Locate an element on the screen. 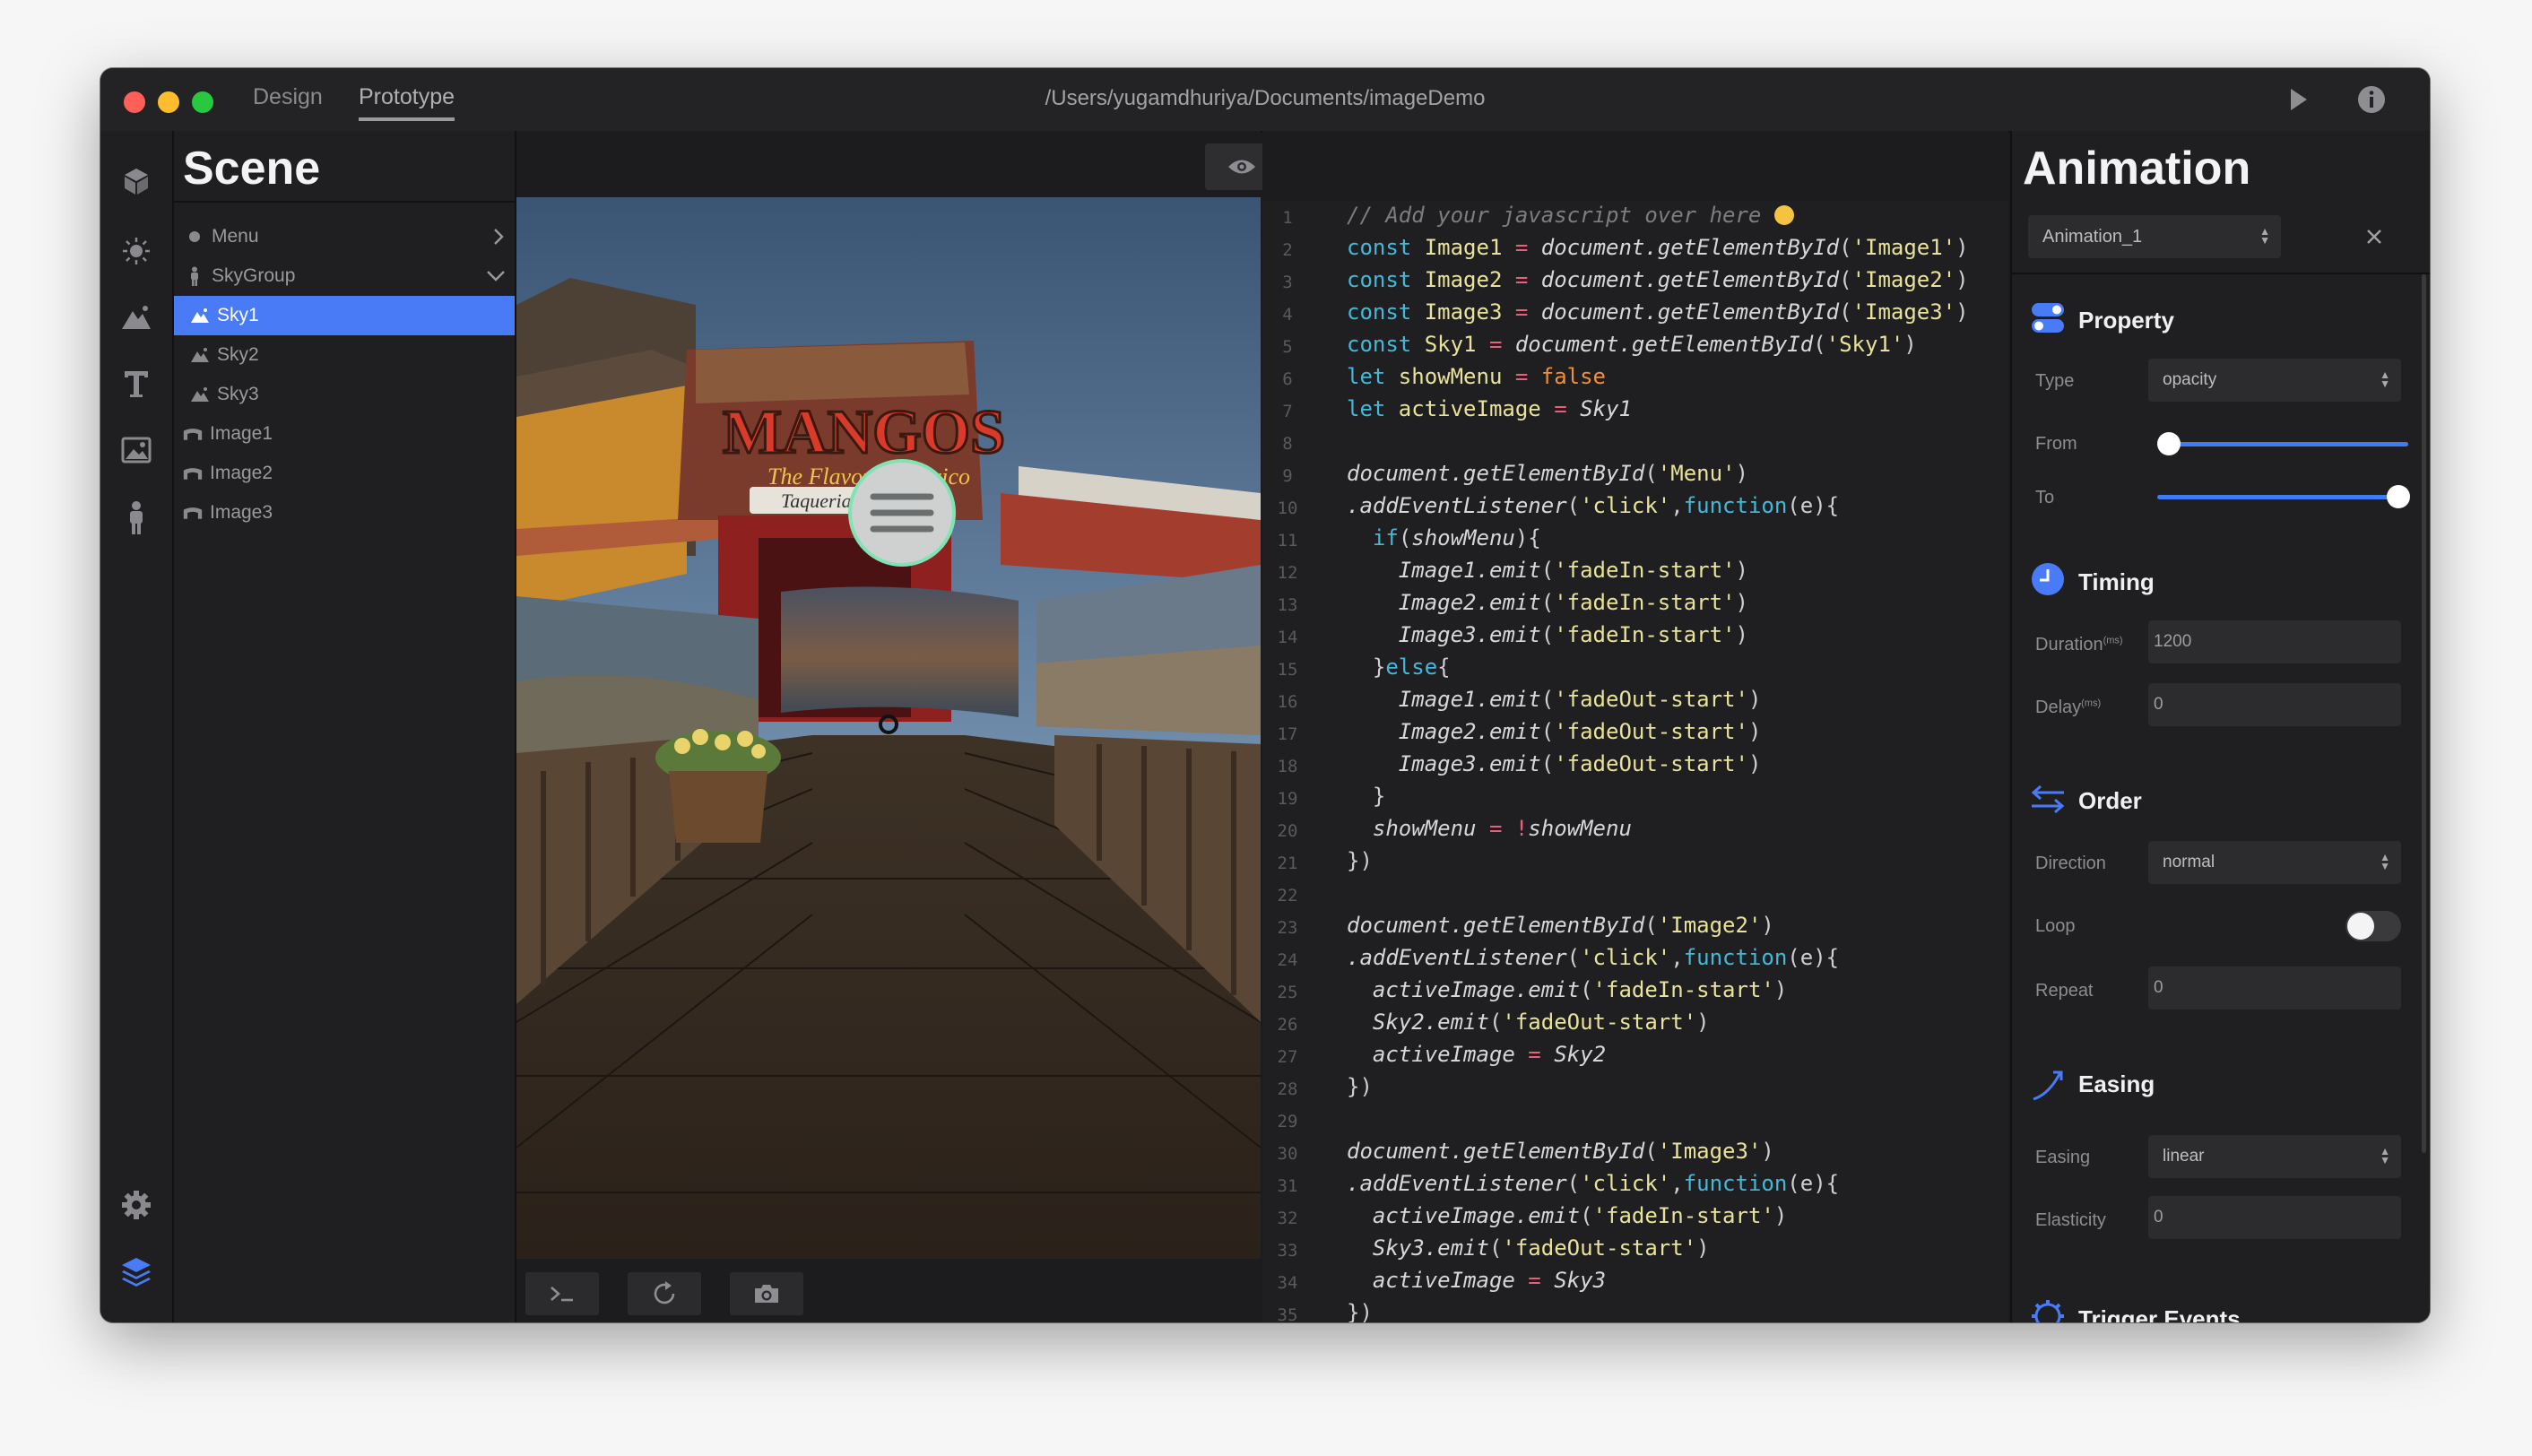  line-number: 27 is located at coordinates (1287, 1057).